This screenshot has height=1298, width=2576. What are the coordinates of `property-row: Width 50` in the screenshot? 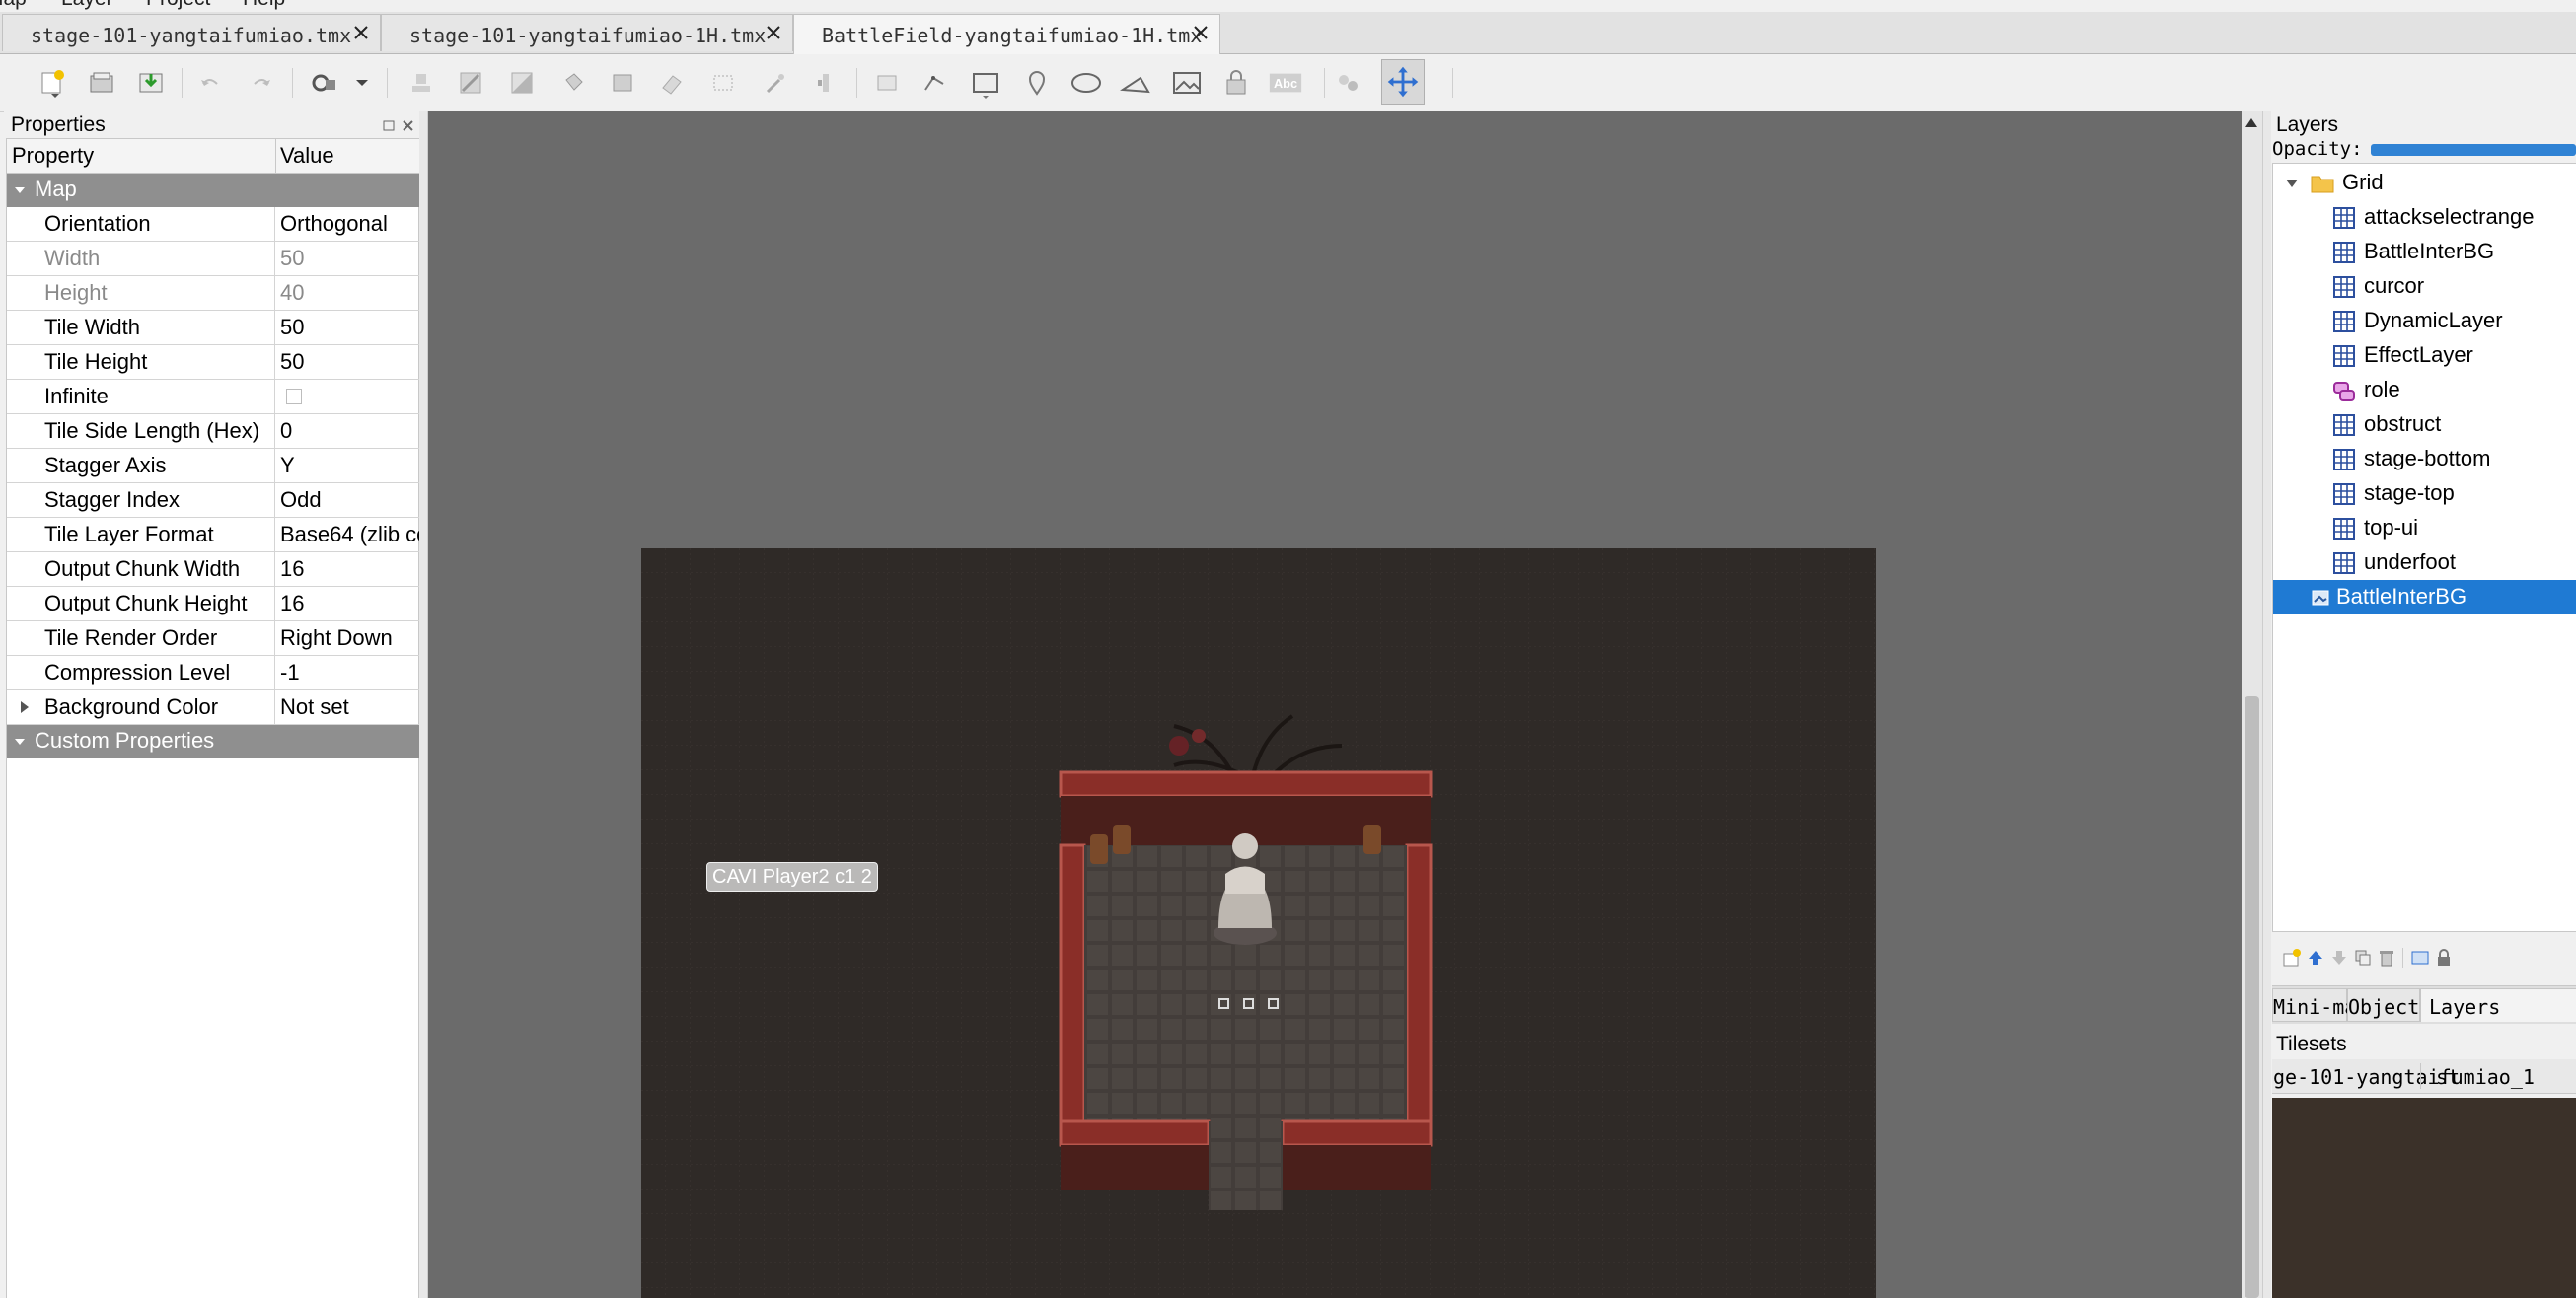 It's located at (213, 259).